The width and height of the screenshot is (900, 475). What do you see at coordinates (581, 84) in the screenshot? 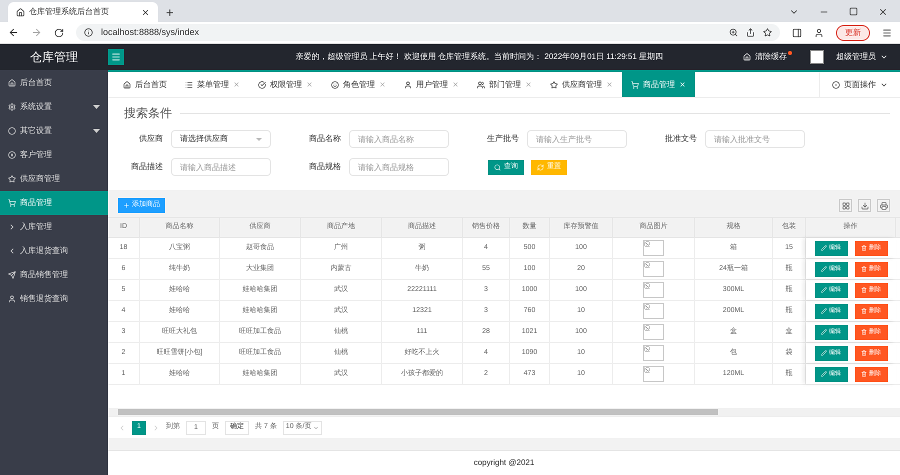
I see `page-tab: 供应商管理` at bounding box center [581, 84].